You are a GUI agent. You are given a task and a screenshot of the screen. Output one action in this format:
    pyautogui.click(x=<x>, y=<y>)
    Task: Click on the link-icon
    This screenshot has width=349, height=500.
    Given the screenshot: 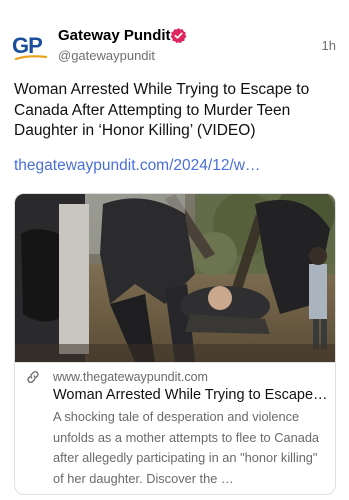 What is the action you would take?
    pyautogui.click(x=33, y=377)
    